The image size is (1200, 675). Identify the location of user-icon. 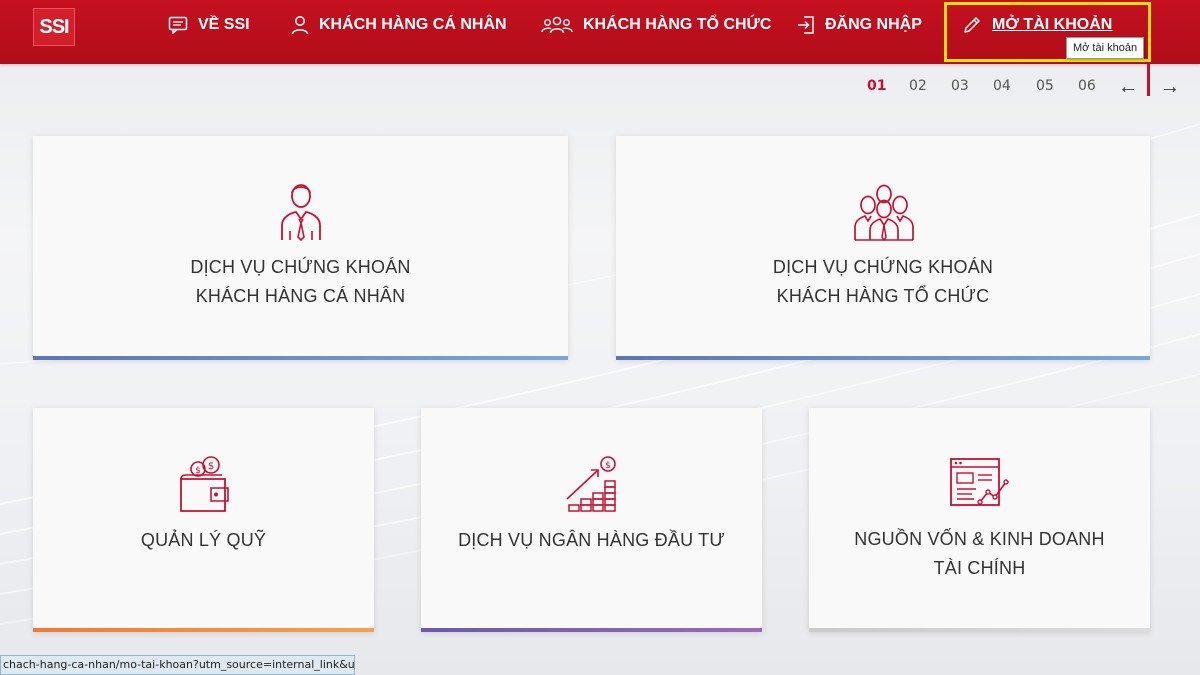
(300, 25).